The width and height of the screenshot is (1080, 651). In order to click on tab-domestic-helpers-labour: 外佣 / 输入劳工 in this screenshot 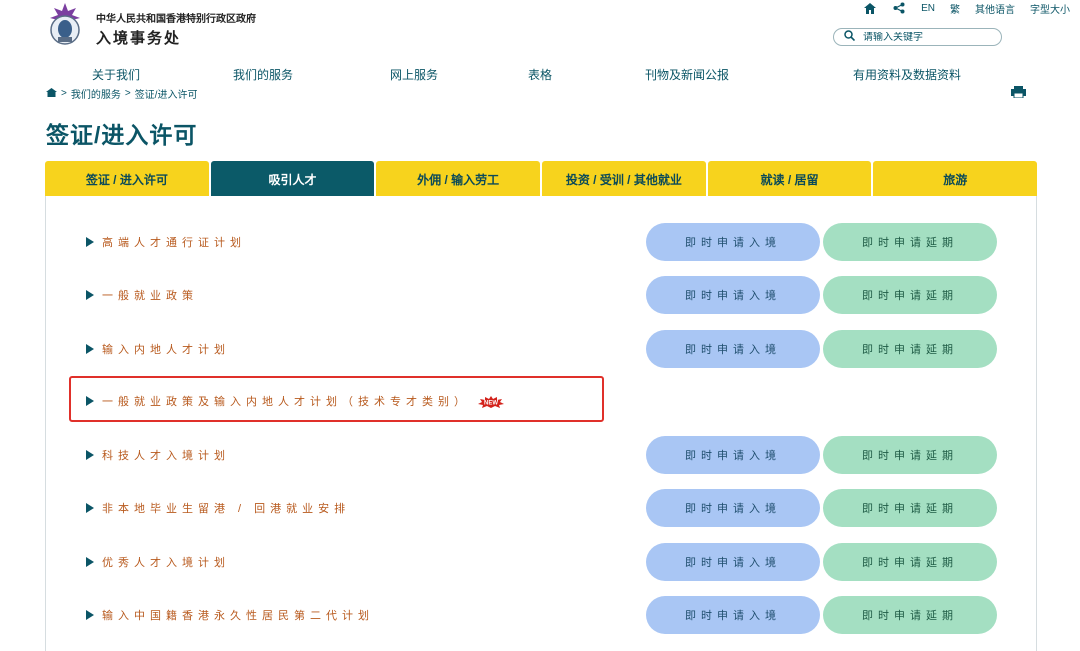, I will do `click(458, 179)`.